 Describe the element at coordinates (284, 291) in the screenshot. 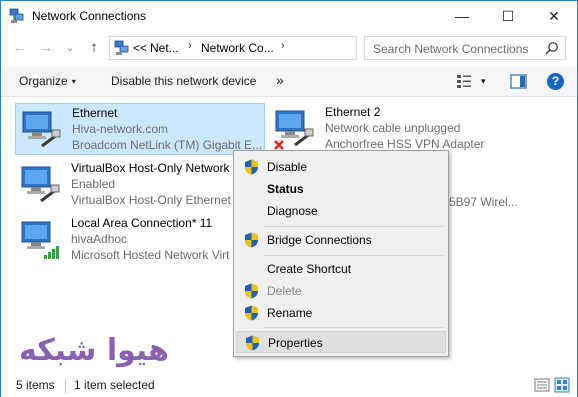

I see `menu-item-label: Delete` at that location.